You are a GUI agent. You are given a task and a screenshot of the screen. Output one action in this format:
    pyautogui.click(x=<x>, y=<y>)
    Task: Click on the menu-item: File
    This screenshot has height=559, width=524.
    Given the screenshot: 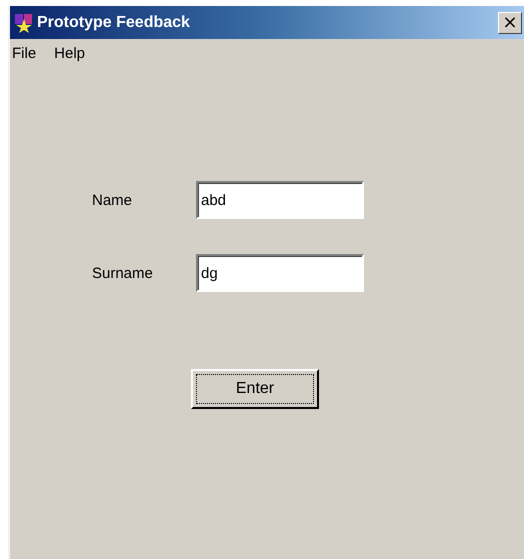 What is the action you would take?
    pyautogui.click(x=24, y=53)
    